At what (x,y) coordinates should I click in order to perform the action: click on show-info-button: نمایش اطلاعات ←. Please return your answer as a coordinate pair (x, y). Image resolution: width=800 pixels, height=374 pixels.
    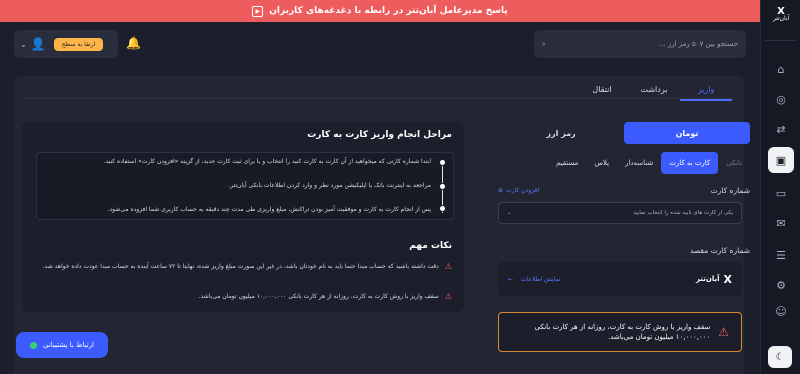
    Looking at the image, I should click on (534, 279).